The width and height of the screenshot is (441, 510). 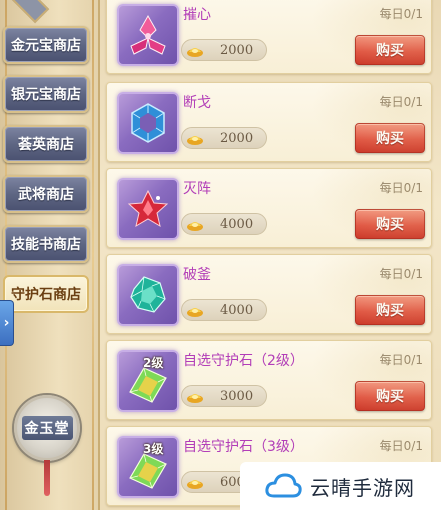 I want to click on item-icon-frame: 3级, so click(x=148, y=467).